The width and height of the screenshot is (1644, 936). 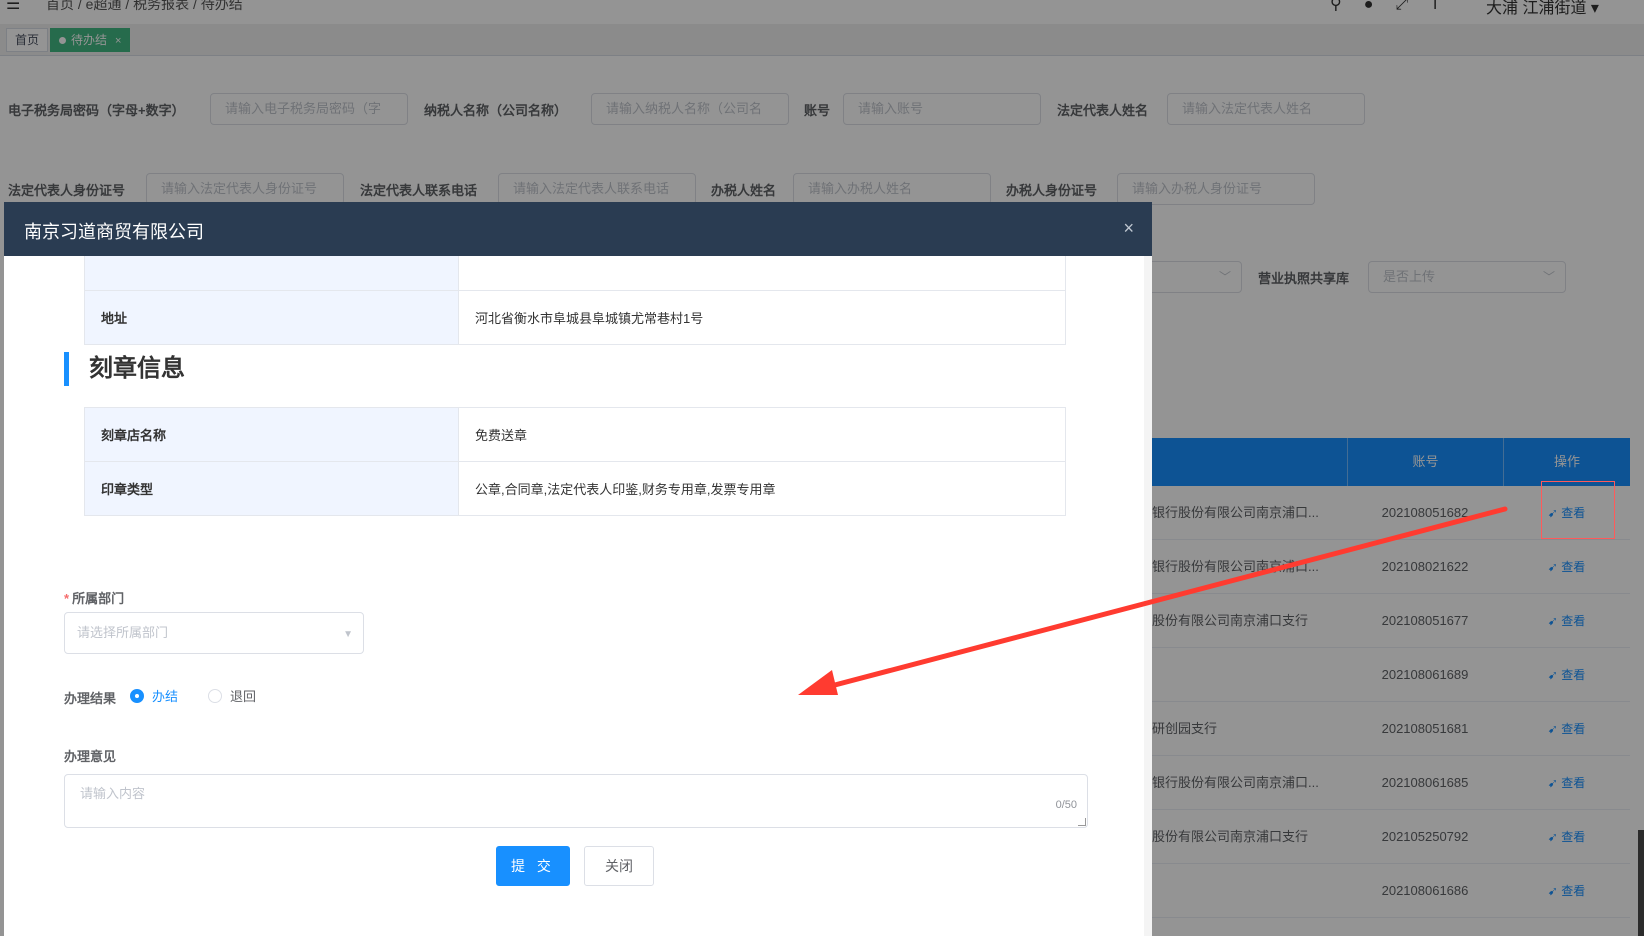 I want to click on close-button: 关闭, so click(x=619, y=866).